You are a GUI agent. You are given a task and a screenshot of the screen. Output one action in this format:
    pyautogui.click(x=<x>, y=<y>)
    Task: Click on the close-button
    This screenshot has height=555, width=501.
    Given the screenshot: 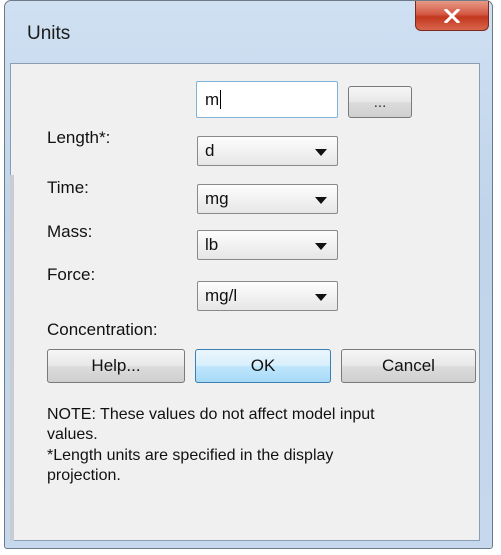 What is the action you would take?
    pyautogui.click(x=452, y=16)
    